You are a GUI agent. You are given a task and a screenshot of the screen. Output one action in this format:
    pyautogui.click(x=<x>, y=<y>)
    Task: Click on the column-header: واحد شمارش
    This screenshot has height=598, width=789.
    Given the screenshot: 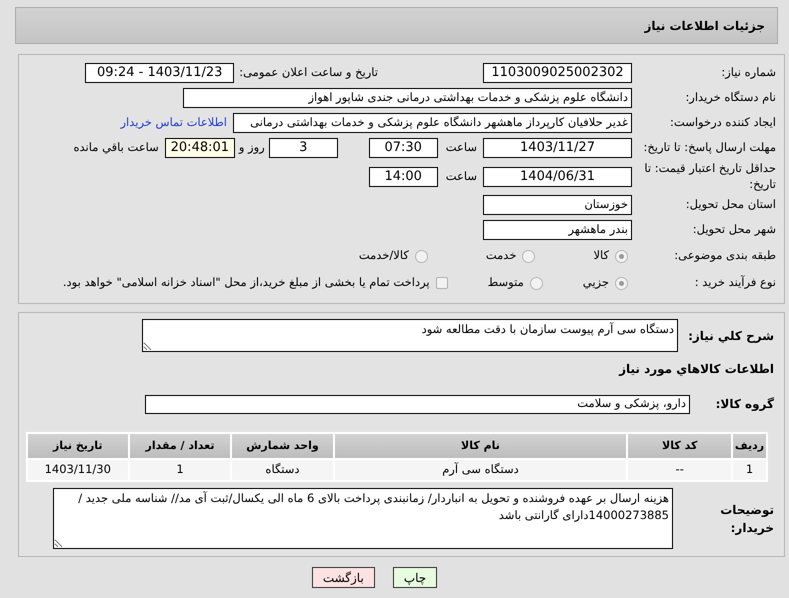 What is the action you would take?
    pyautogui.click(x=282, y=446)
    